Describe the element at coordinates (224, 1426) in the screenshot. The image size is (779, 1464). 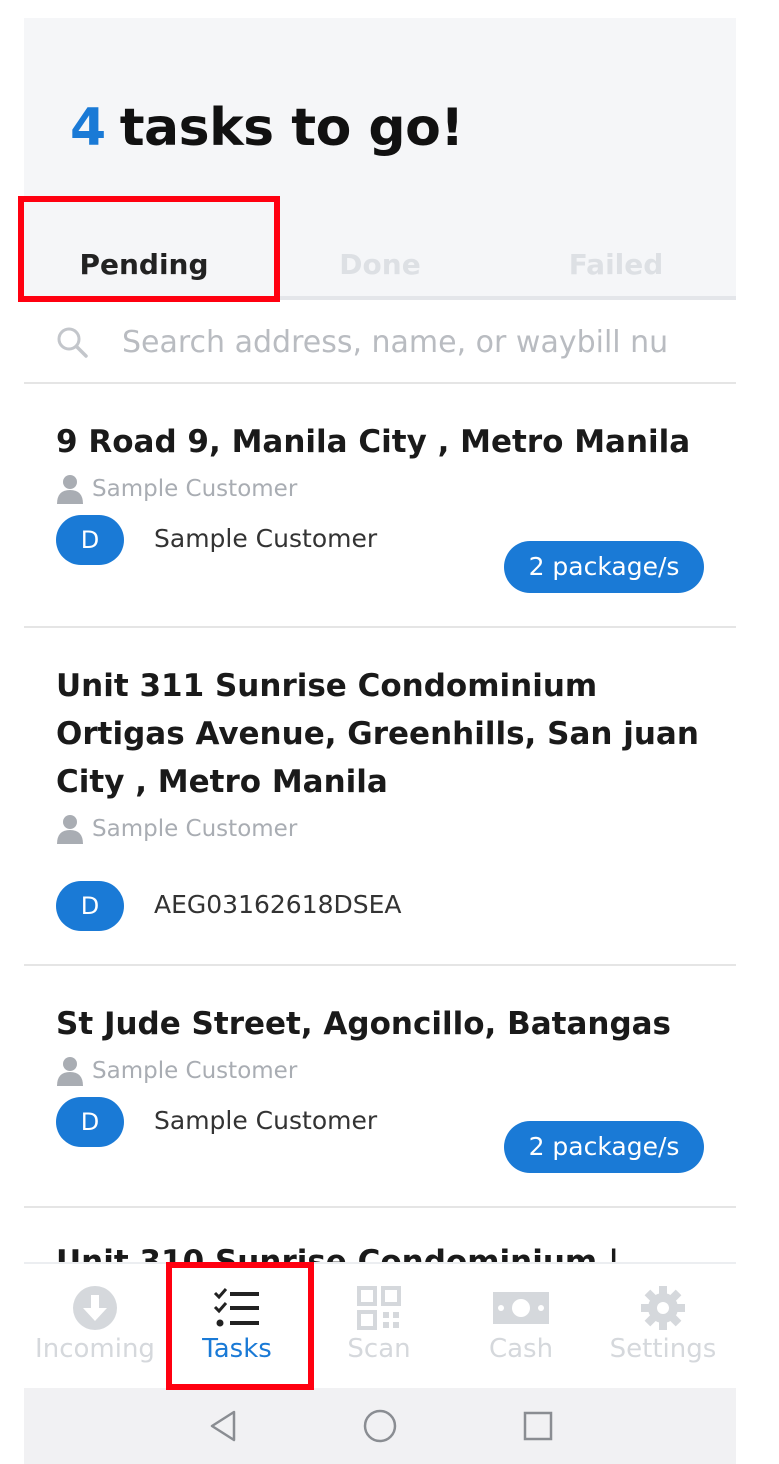
I see `back-icon` at that location.